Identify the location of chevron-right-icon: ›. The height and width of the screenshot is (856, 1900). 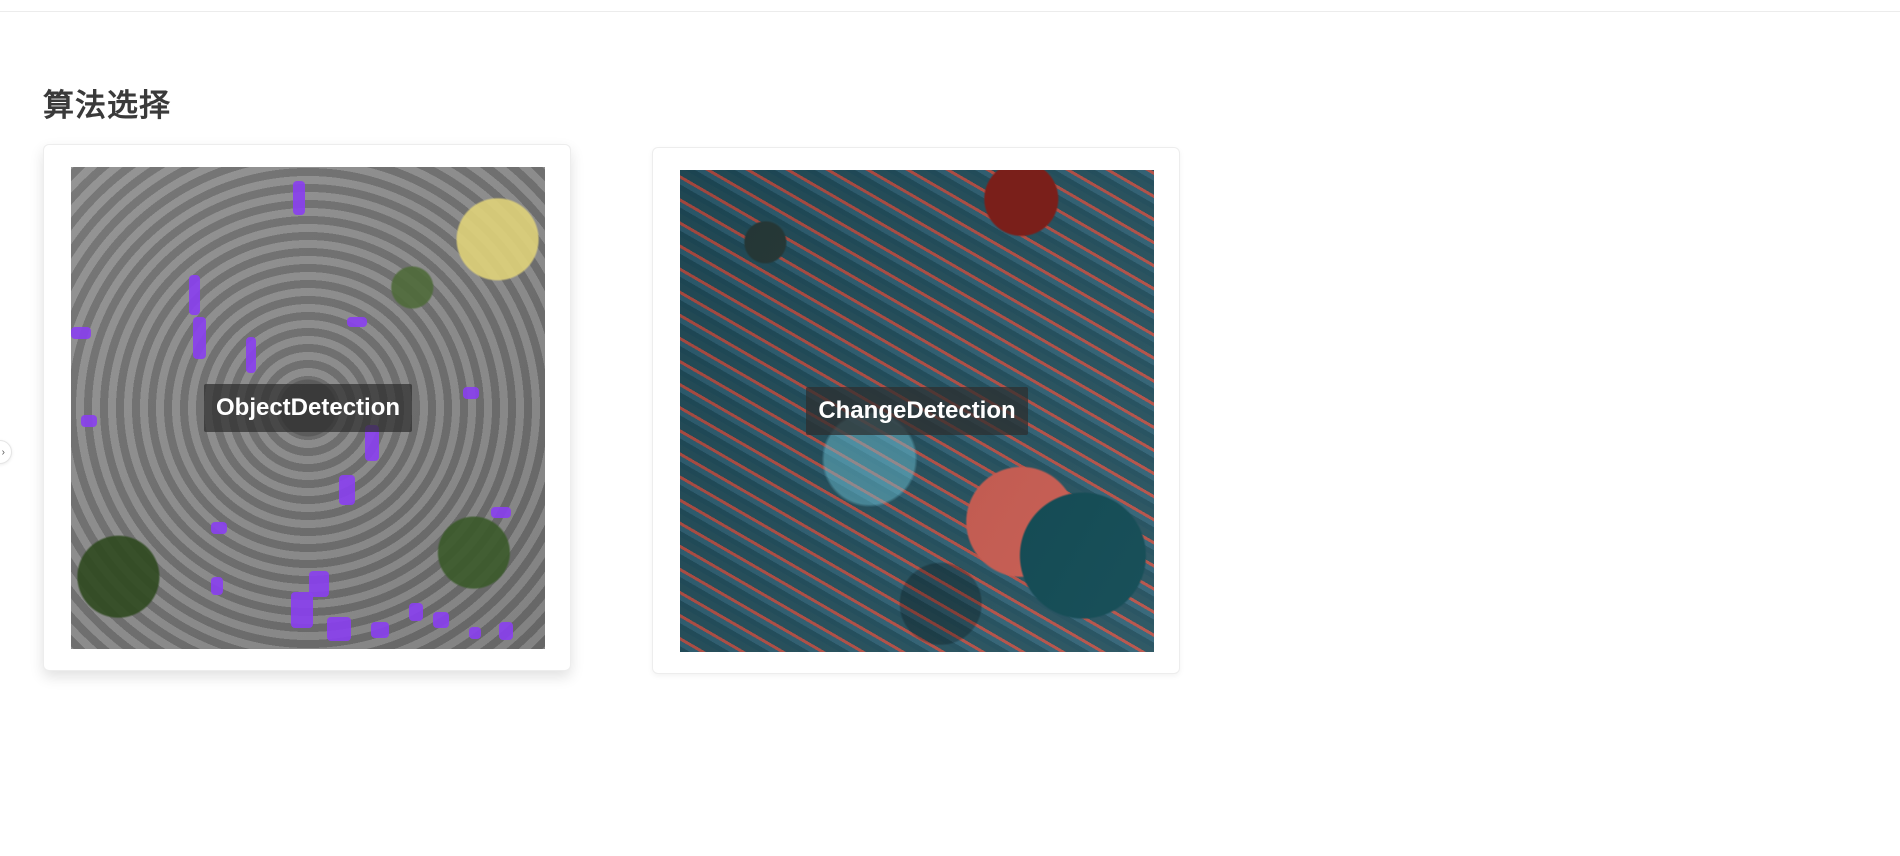
(3, 452).